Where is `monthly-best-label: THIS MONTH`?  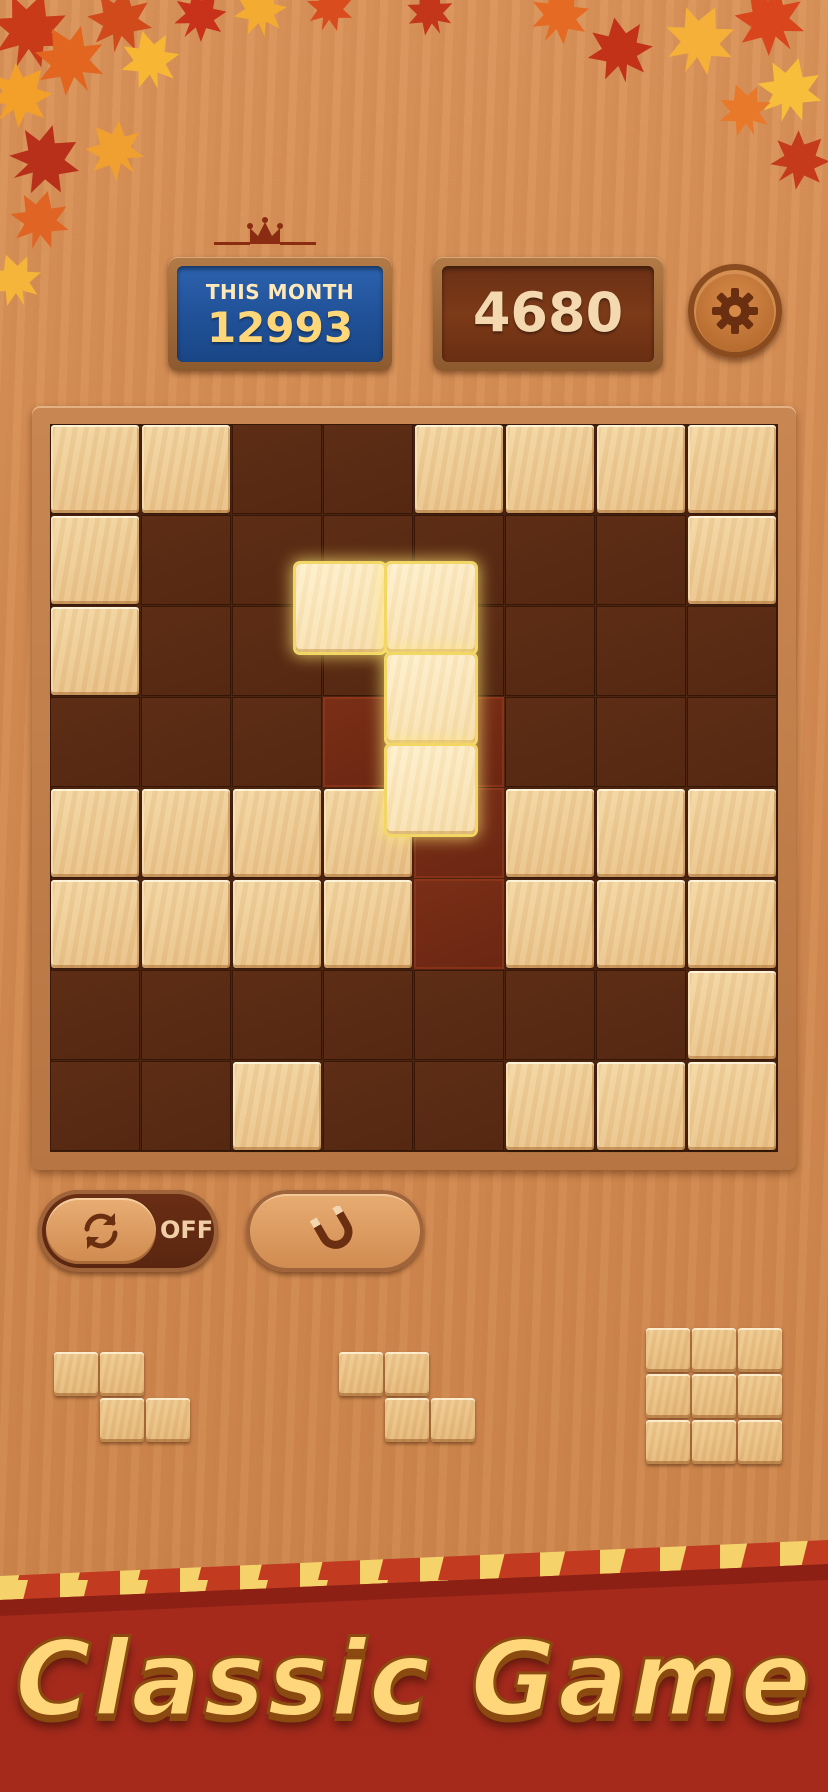
monthly-best-label: THIS MONTH is located at coordinates (280, 292).